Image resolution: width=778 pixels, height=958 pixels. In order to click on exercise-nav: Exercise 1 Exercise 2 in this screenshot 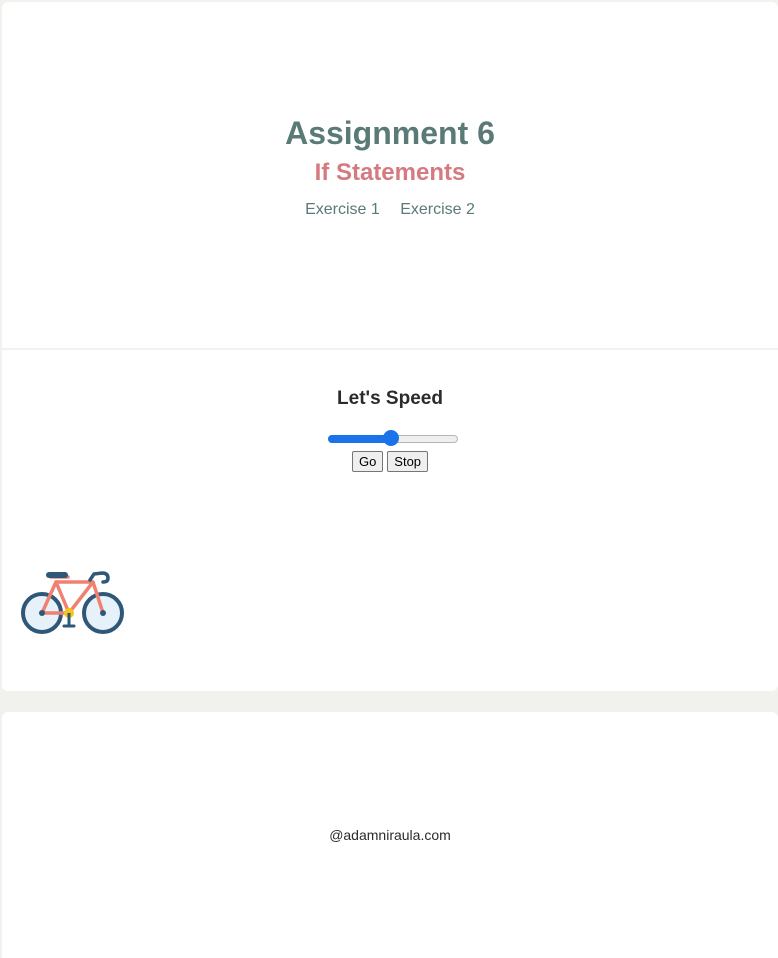, I will do `click(390, 210)`.